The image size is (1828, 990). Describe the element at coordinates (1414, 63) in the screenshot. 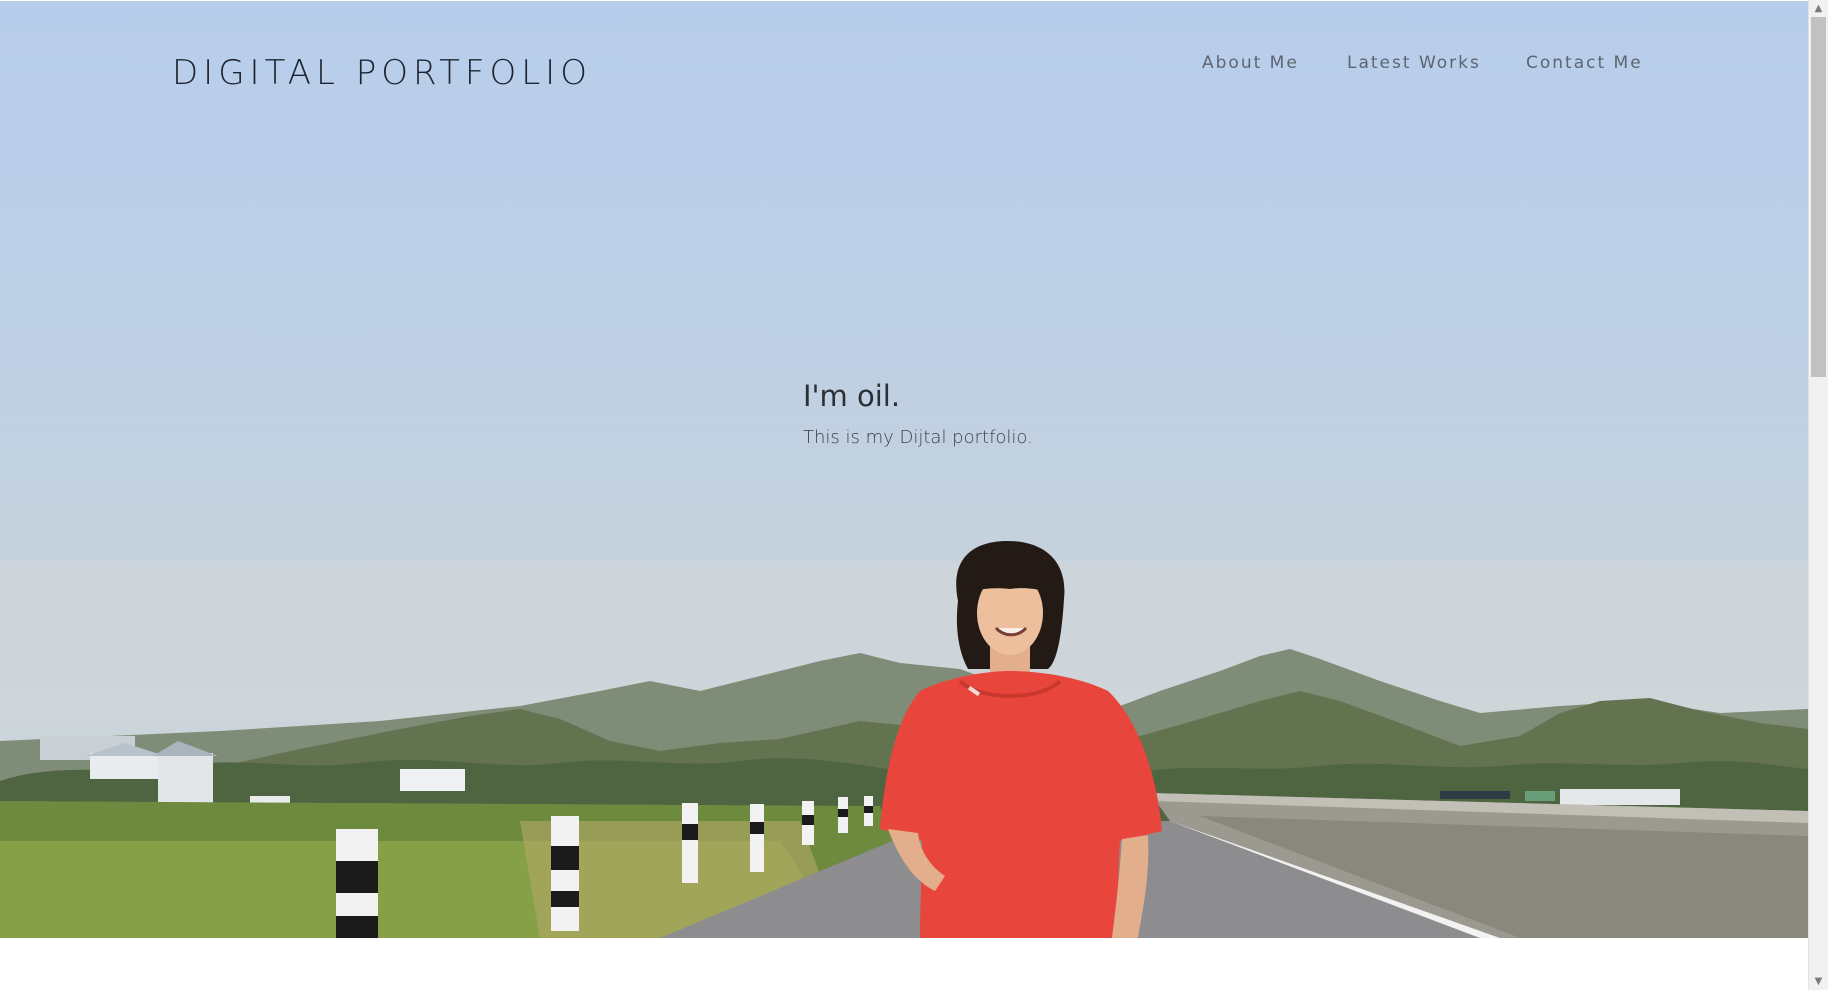

I see `nav-latest-works: Latest Works` at that location.